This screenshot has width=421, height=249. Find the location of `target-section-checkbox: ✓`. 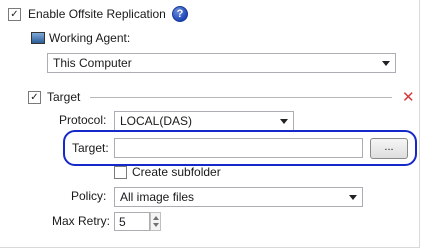

target-section-checkbox: ✓ is located at coordinates (34, 97).